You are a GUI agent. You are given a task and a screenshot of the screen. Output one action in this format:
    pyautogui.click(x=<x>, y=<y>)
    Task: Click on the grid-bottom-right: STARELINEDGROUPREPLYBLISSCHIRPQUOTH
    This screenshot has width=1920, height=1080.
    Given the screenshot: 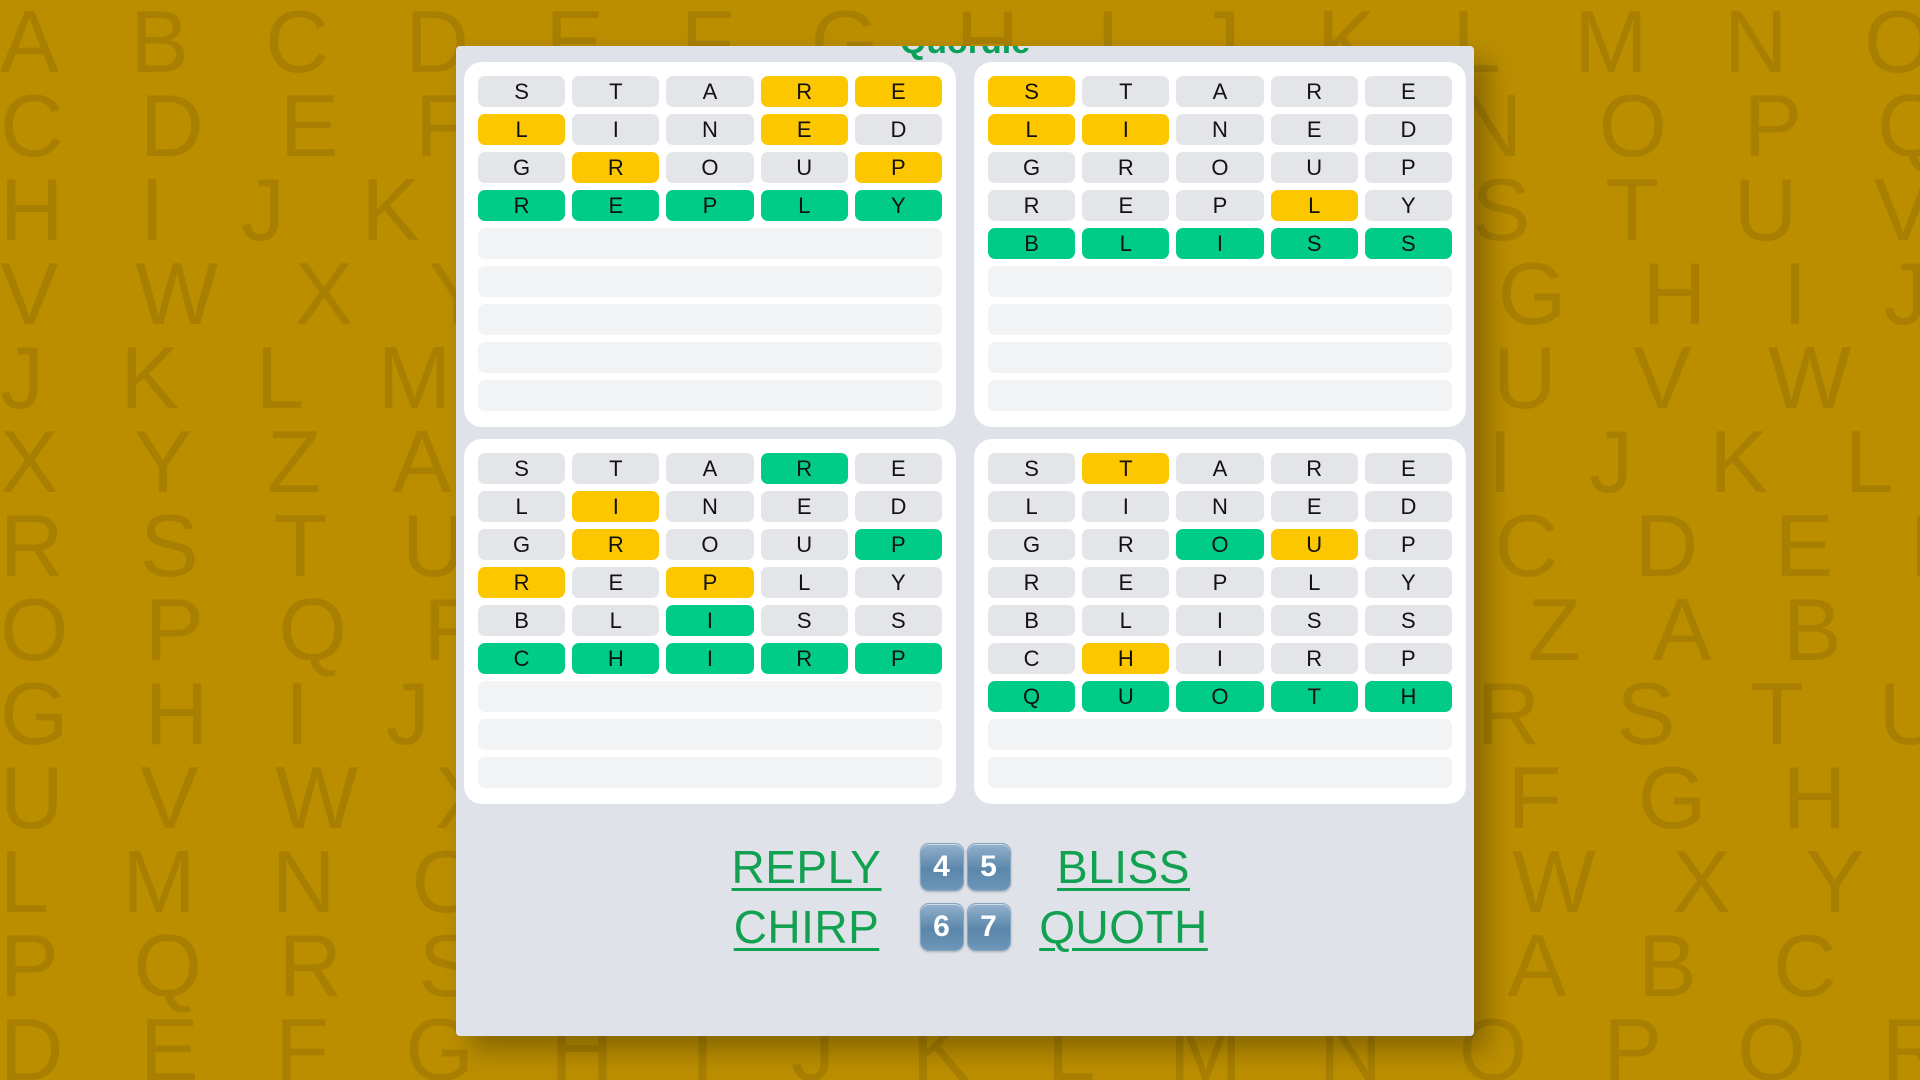 What is the action you would take?
    pyautogui.click(x=1220, y=621)
    